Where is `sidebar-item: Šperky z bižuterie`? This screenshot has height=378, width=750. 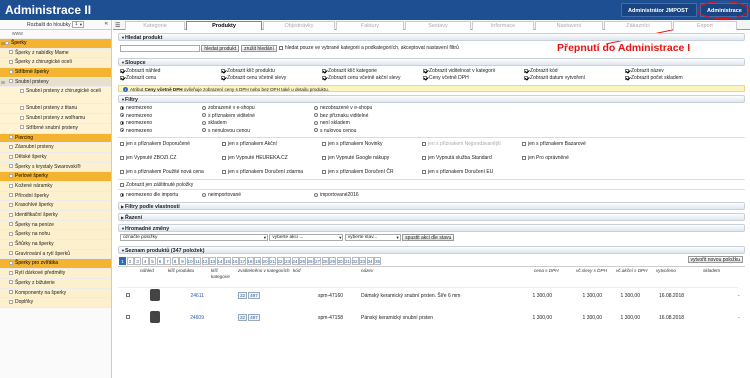
sidebar-item: Šperky z bižuterie is located at coordinates (55, 283).